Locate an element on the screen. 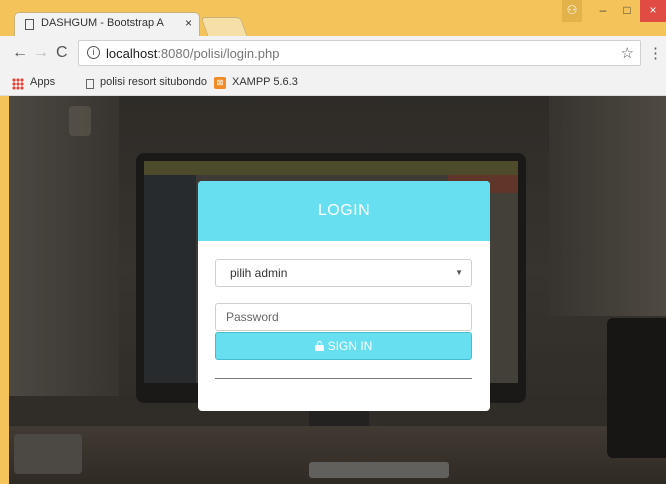 The image size is (666, 484). close-window-button: × is located at coordinates (653, 11).